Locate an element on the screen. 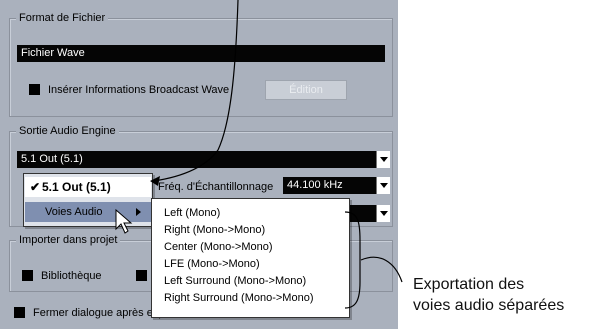 The height and width of the screenshot is (329, 589). annotation-line-1: Exportation des is located at coordinates (469, 284).